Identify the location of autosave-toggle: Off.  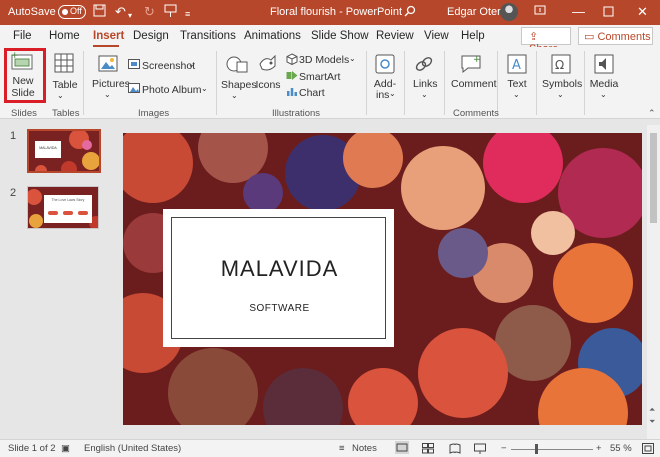
(72, 12).